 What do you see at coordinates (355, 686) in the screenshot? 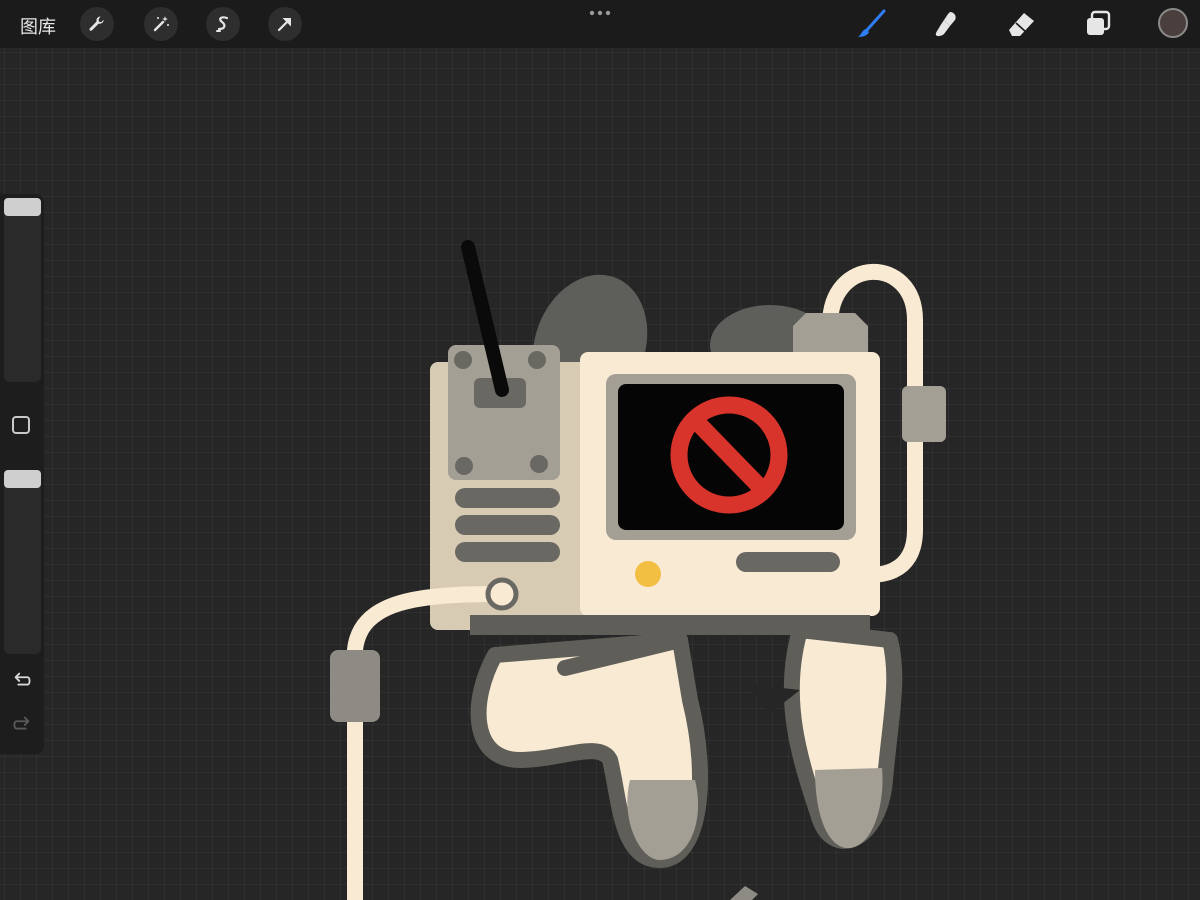
I see `left-cable-clip` at bounding box center [355, 686].